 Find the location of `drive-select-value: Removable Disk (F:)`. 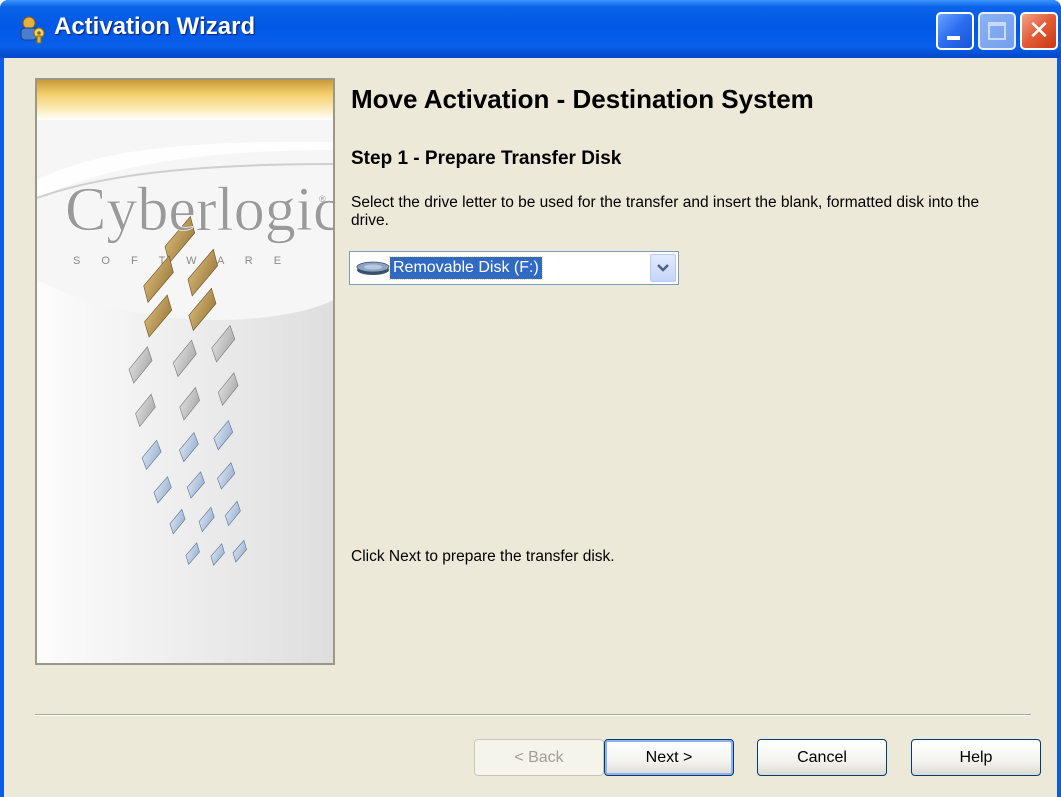

drive-select-value: Removable Disk (F:) is located at coordinates (466, 268).